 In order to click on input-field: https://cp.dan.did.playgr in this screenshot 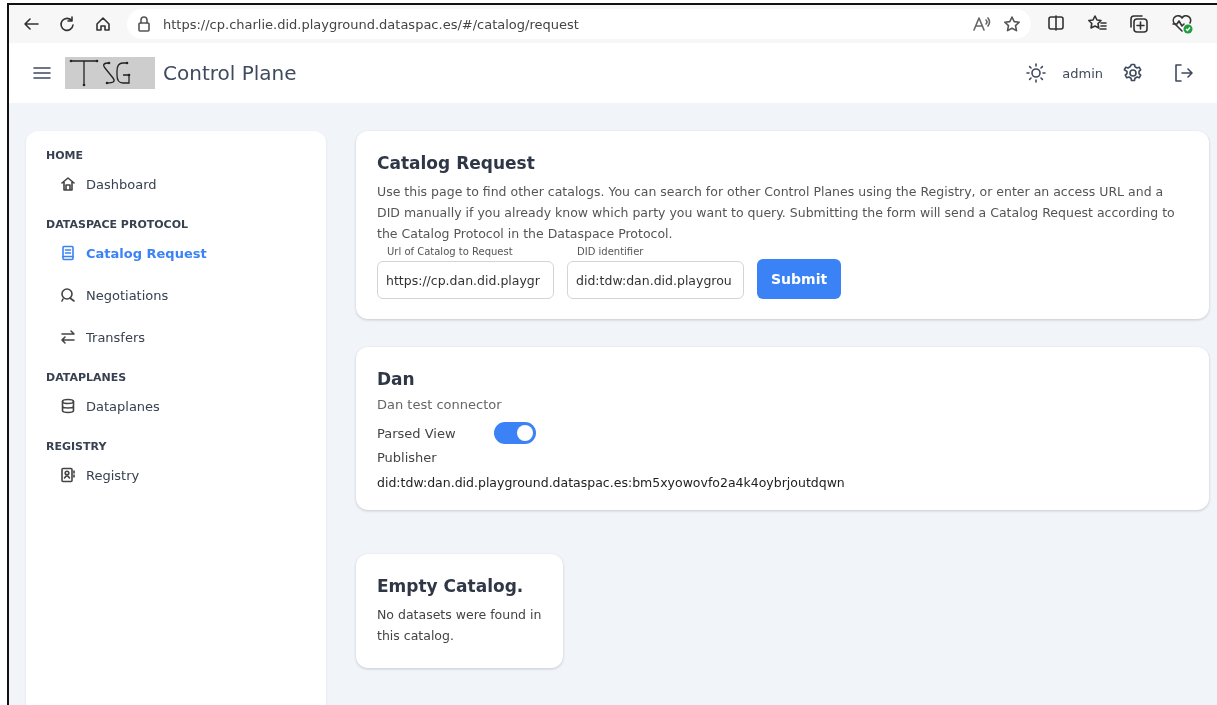, I will do `click(465, 280)`.